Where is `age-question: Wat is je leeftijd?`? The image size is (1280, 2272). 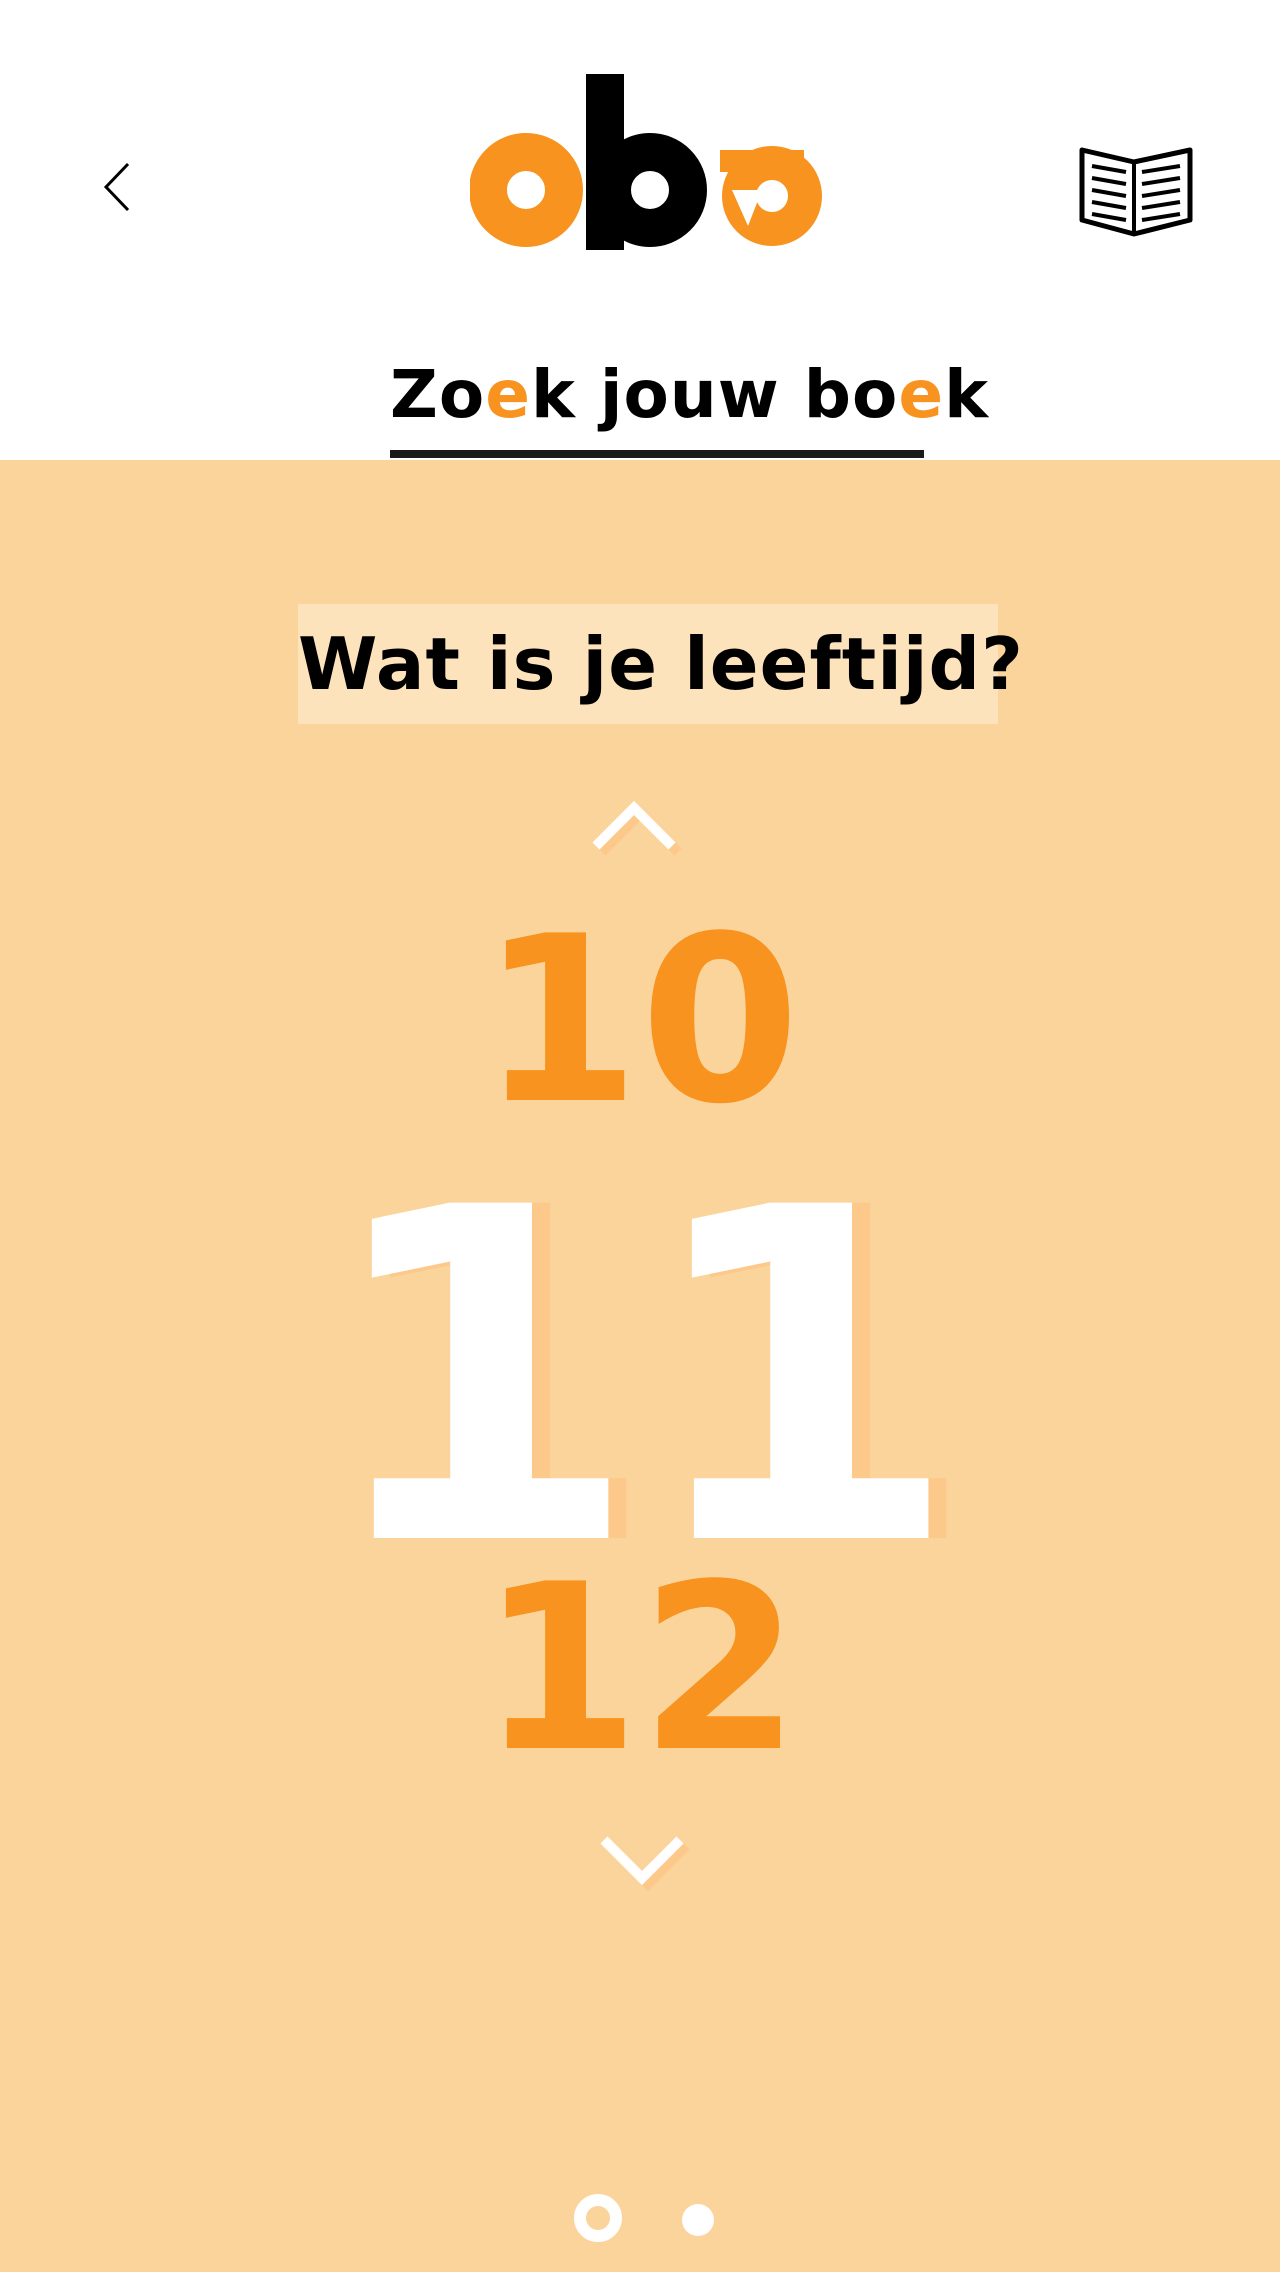
age-question: Wat is je leeftijd? is located at coordinates (660, 664).